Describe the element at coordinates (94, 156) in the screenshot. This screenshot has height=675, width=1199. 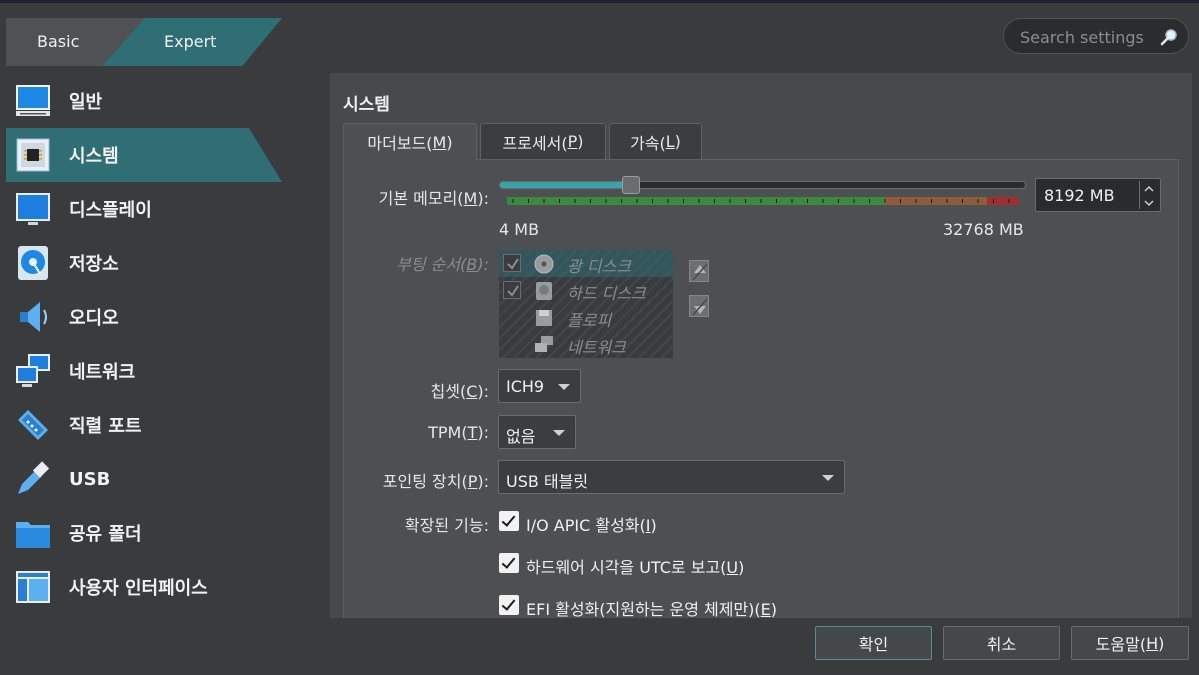
I see `sidebar-item-label: 시스템` at that location.